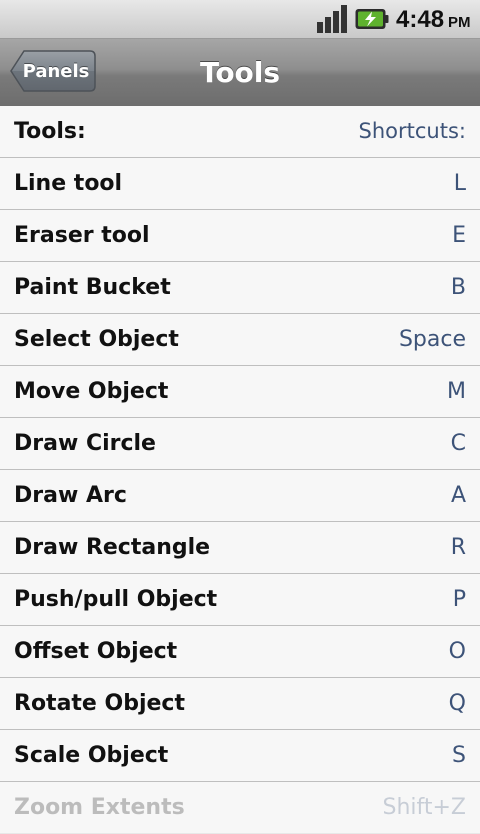 This screenshot has height=834, width=480. Describe the element at coordinates (458, 287) in the screenshot. I see `tool-shortcut: B` at that location.